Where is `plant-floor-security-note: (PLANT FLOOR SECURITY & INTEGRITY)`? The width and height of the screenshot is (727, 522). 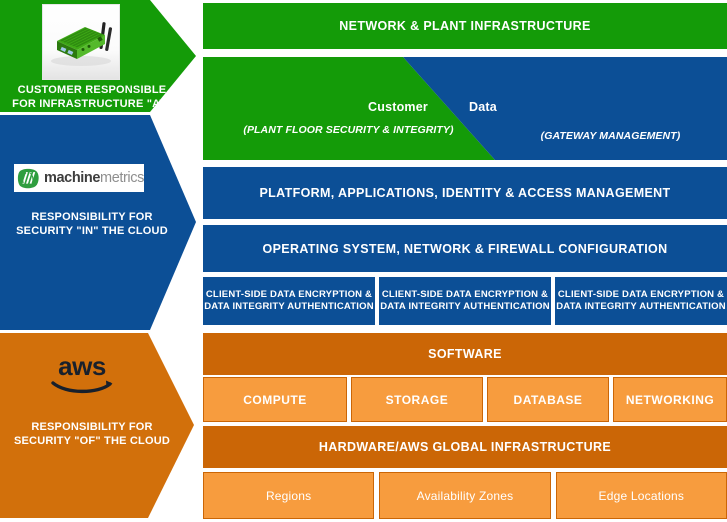 plant-floor-security-note: (PLANT FLOOR SECURITY & INTEGRITY) is located at coordinates (348, 130).